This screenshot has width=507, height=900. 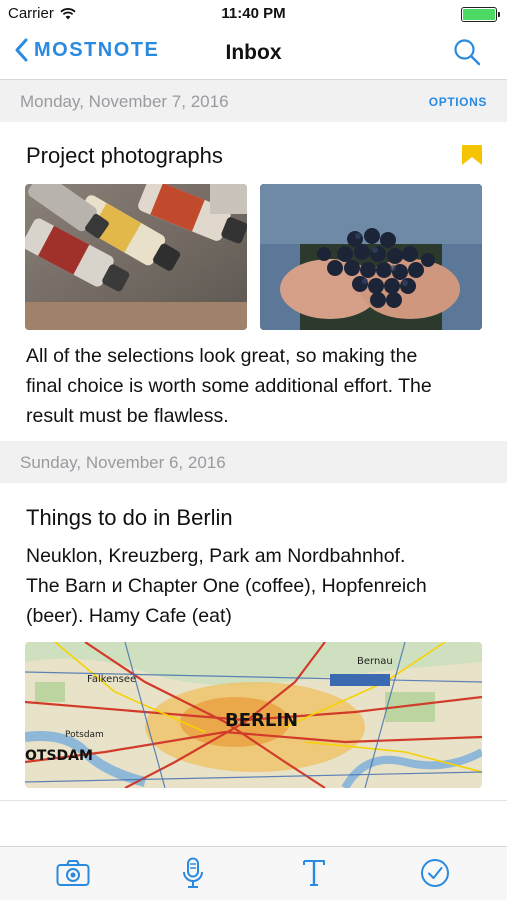 What do you see at coordinates (314, 873) in the screenshot?
I see `text-icon` at bounding box center [314, 873].